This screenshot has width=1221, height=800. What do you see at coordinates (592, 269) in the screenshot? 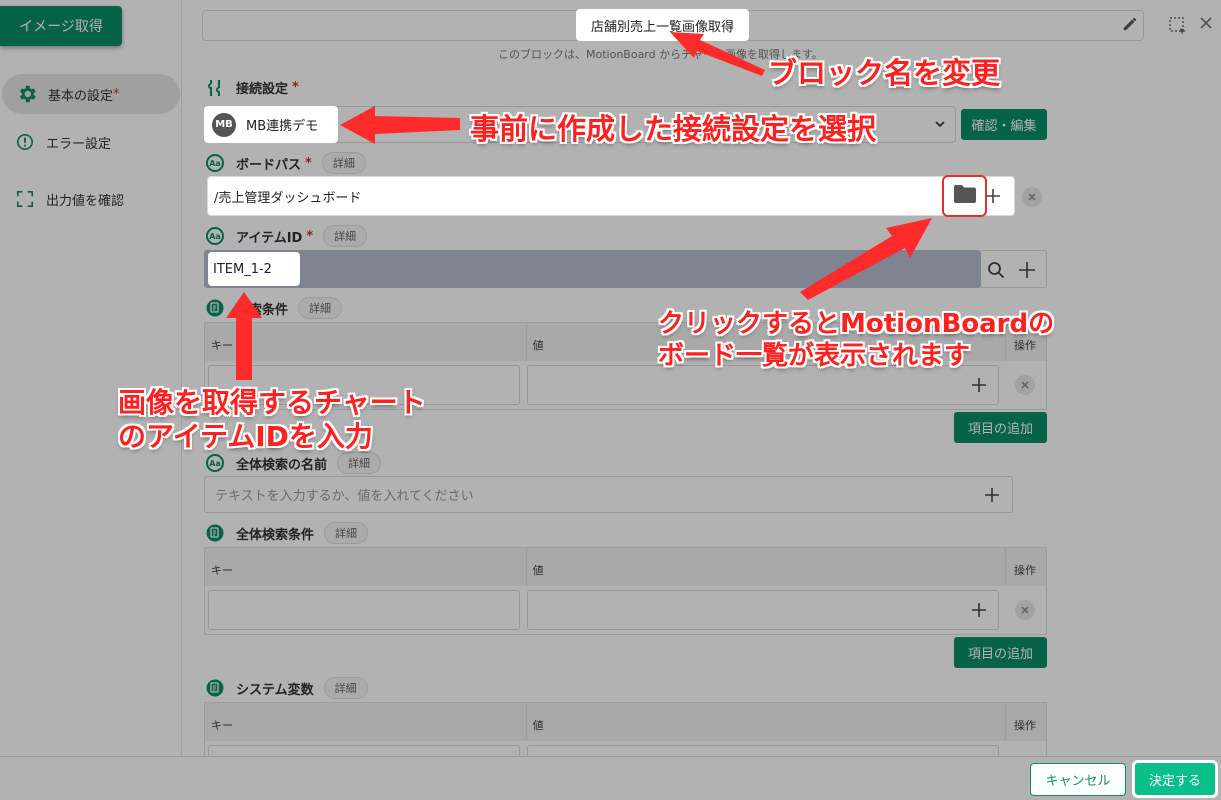
I see `item-id-field` at bounding box center [592, 269].